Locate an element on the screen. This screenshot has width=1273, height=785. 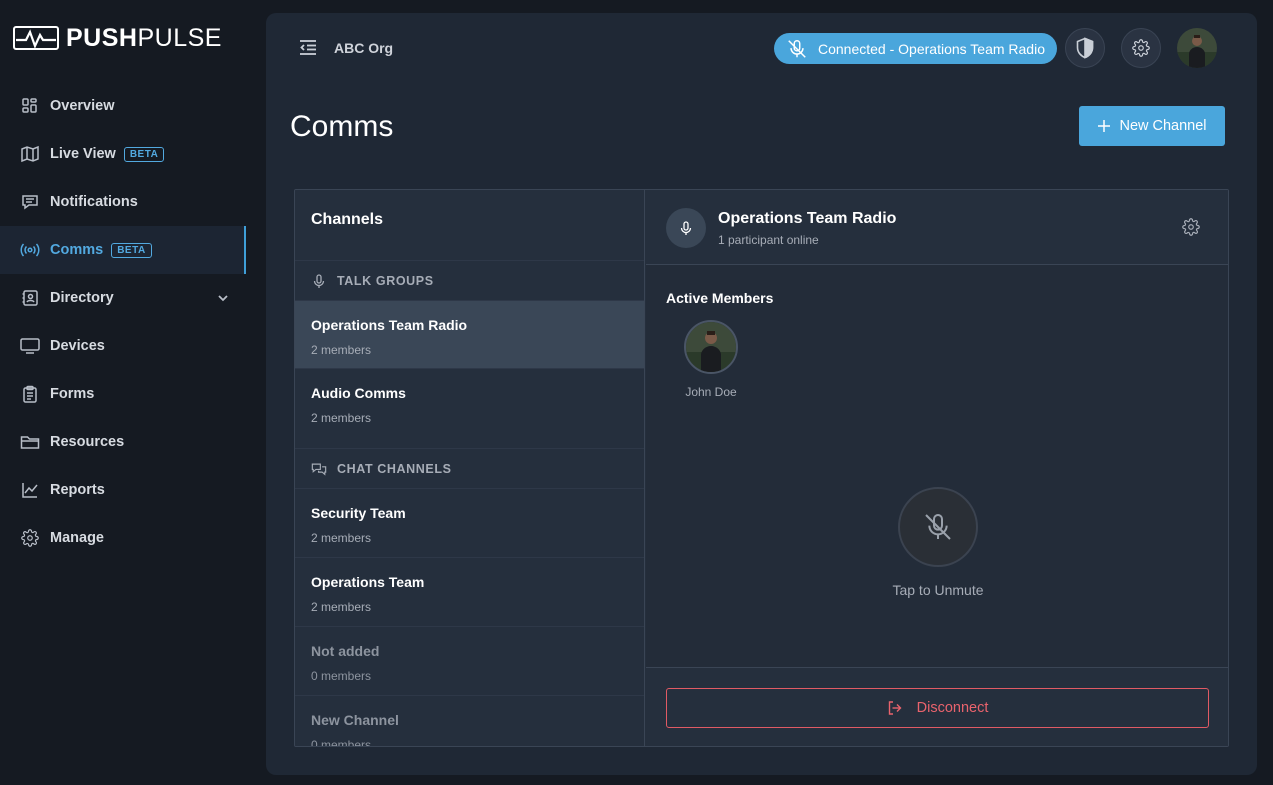
sidebar-item-label: Comms is located at coordinates (77, 250).